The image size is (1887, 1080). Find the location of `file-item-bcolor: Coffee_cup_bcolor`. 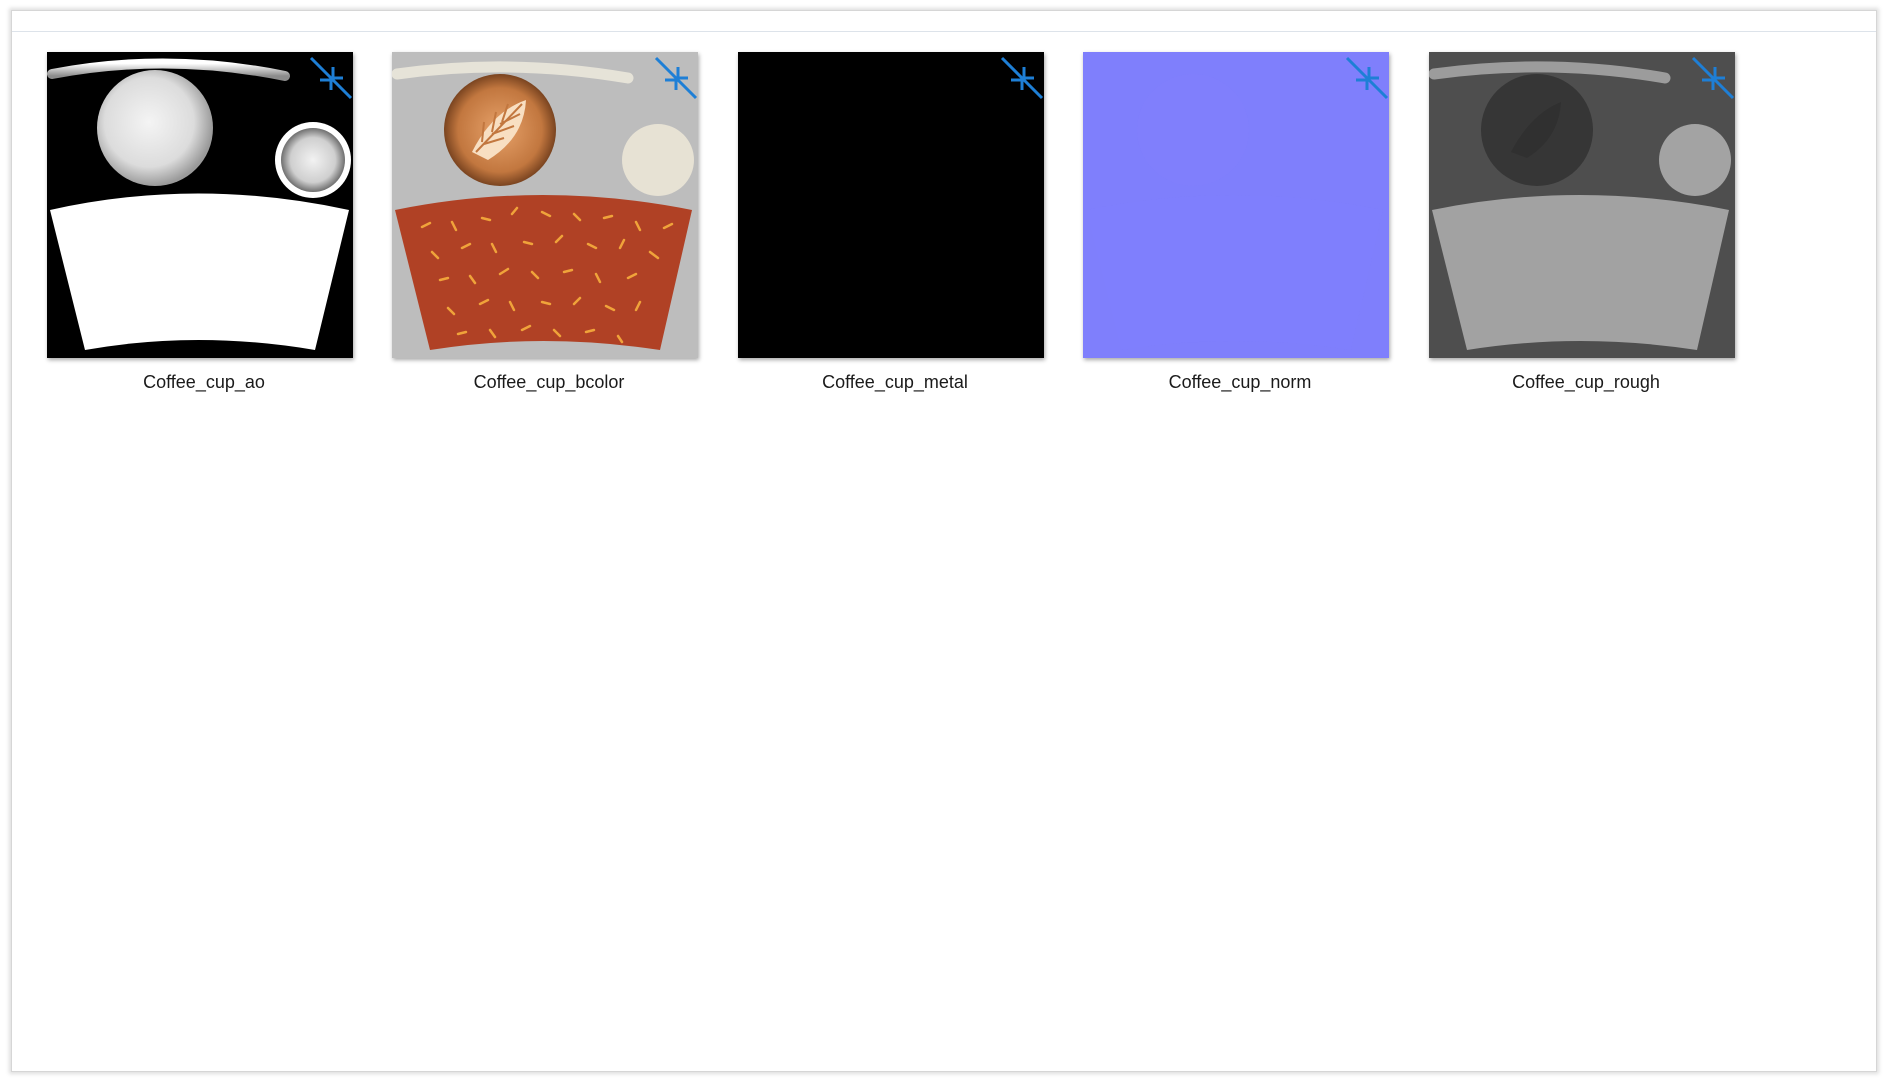

file-item-bcolor: Coffee_cup_bcolor is located at coordinates (556, 222).